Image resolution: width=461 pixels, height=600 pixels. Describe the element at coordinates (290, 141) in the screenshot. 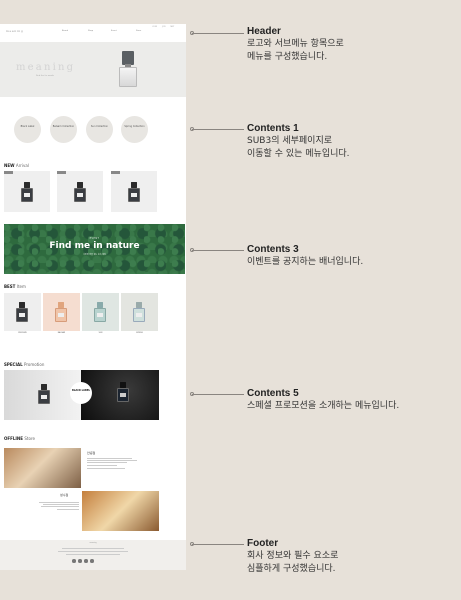

I see `annotation-desc: SUB3의 세부페이지로` at that location.